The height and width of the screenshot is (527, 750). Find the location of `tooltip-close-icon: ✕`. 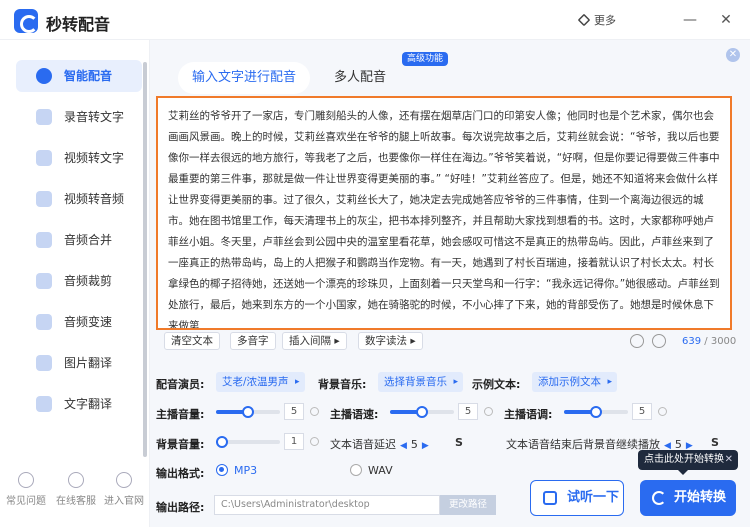

tooltip-close-icon: ✕ is located at coordinates (729, 460).